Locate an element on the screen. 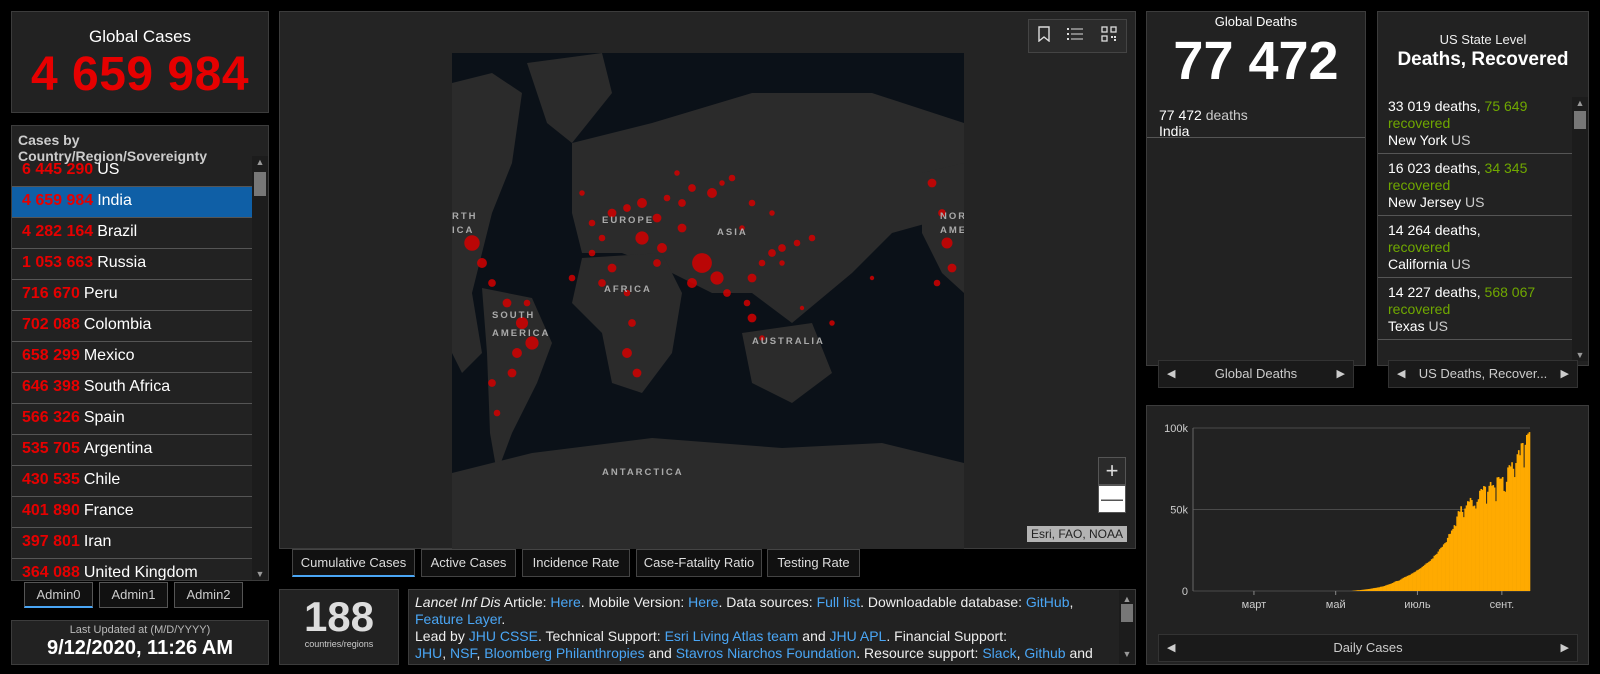 The width and height of the screenshot is (1600, 674). tab-incidence-rate: Incidence Rate is located at coordinates (576, 563).